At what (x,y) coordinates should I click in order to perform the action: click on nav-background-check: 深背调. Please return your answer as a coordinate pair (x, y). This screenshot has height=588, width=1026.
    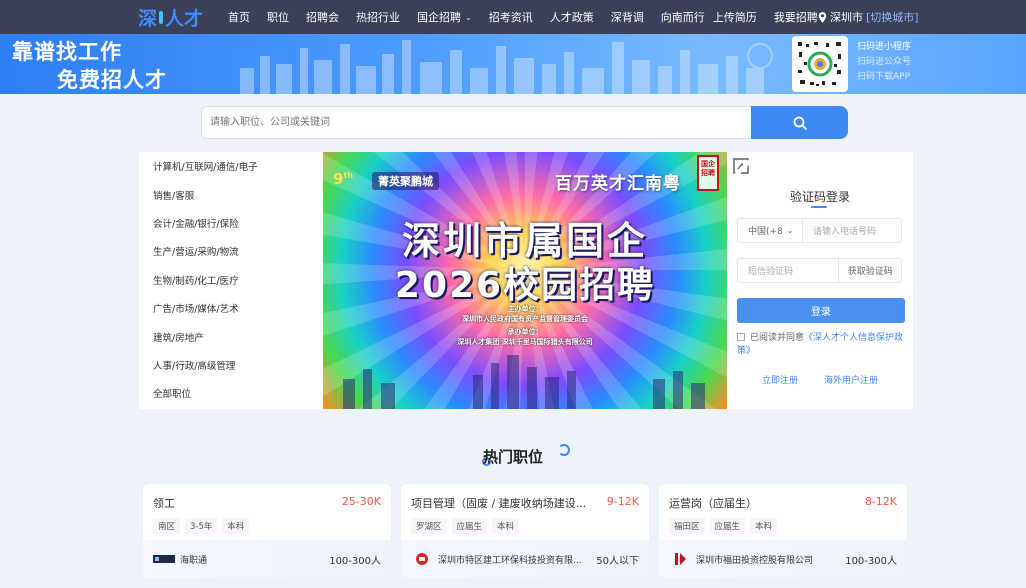
    Looking at the image, I should click on (627, 17).